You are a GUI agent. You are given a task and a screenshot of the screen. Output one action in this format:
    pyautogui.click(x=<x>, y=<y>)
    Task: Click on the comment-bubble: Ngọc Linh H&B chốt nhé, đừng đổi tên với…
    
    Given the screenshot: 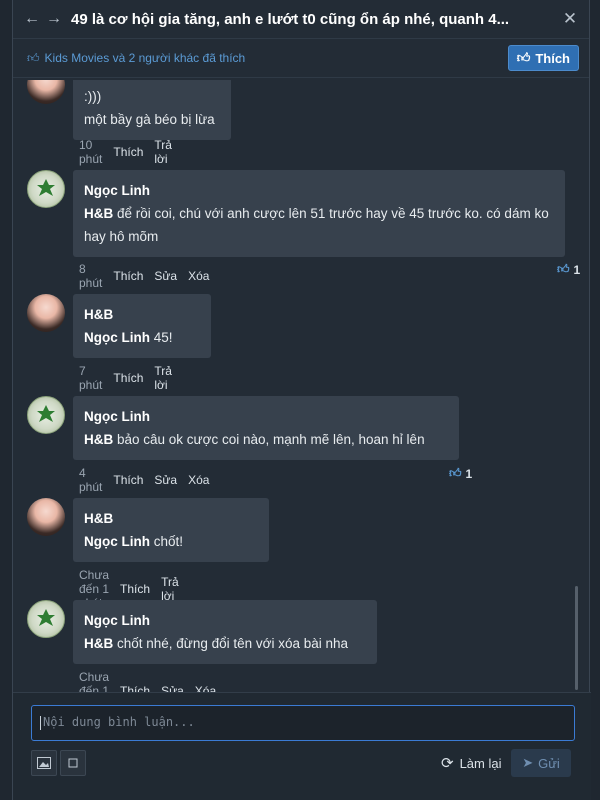 What is the action you would take?
    pyautogui.click(x=225, y=632)
    